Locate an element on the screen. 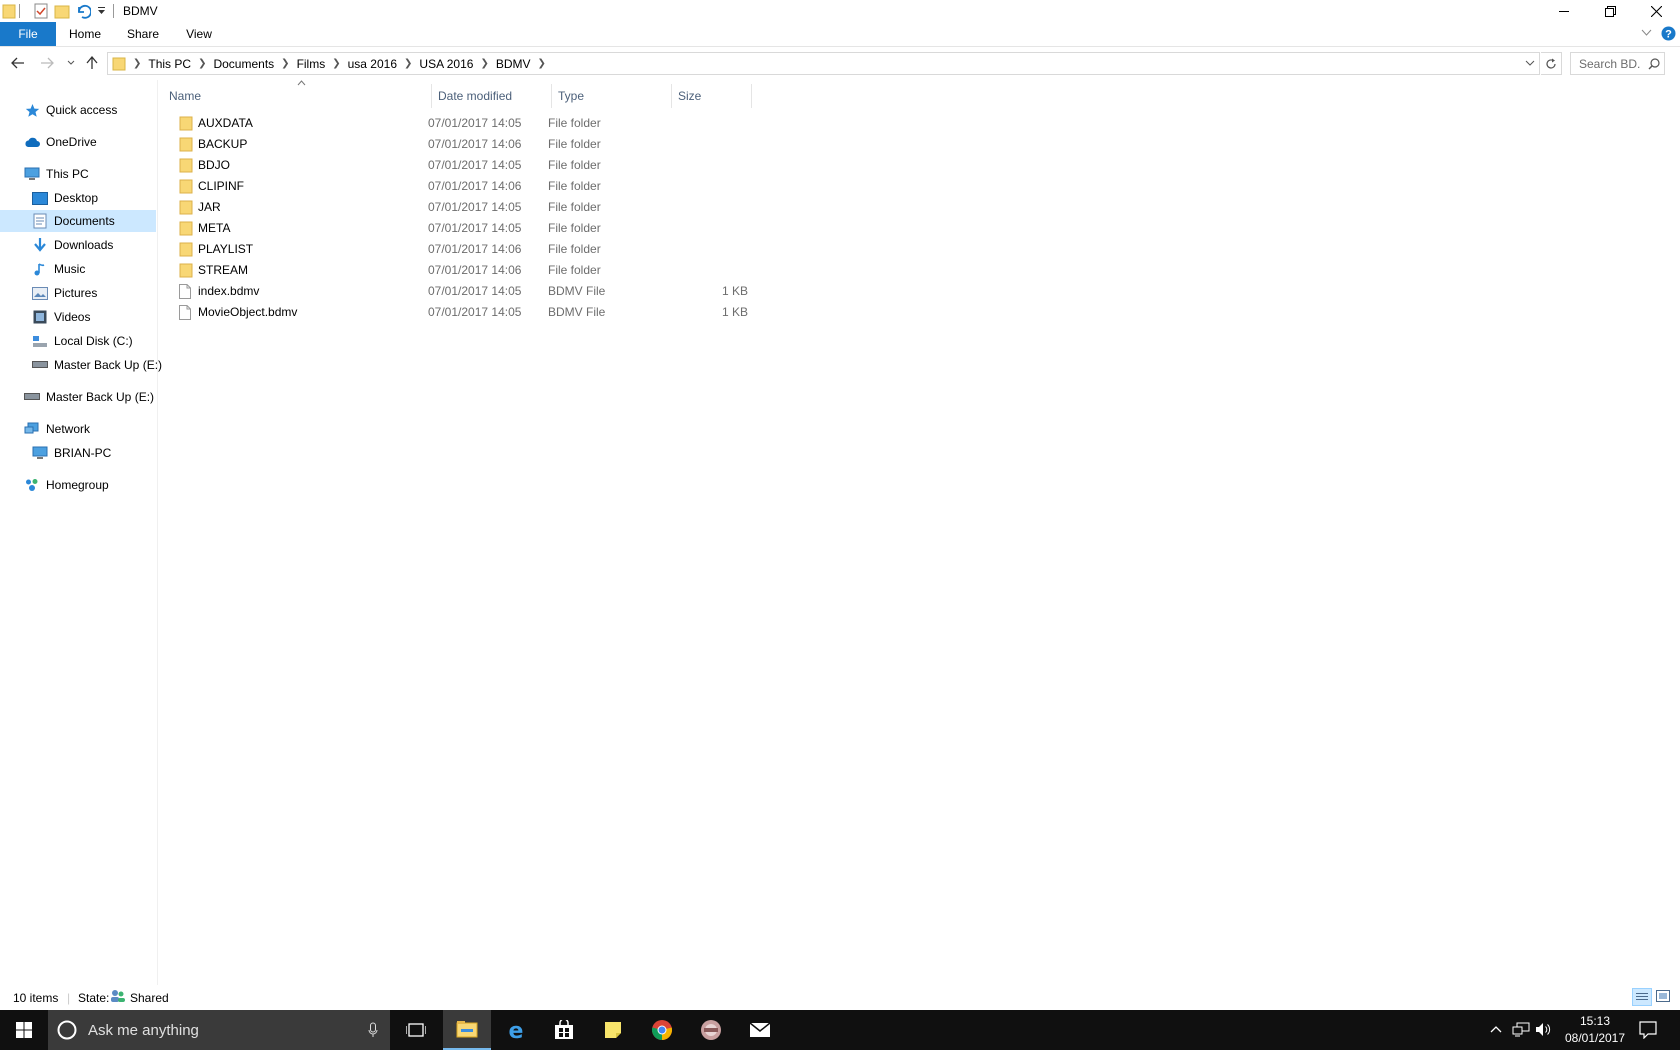 This screenshot has height=1050, width=1680. store-taskbar-button is located at coordinates (564, 1030).